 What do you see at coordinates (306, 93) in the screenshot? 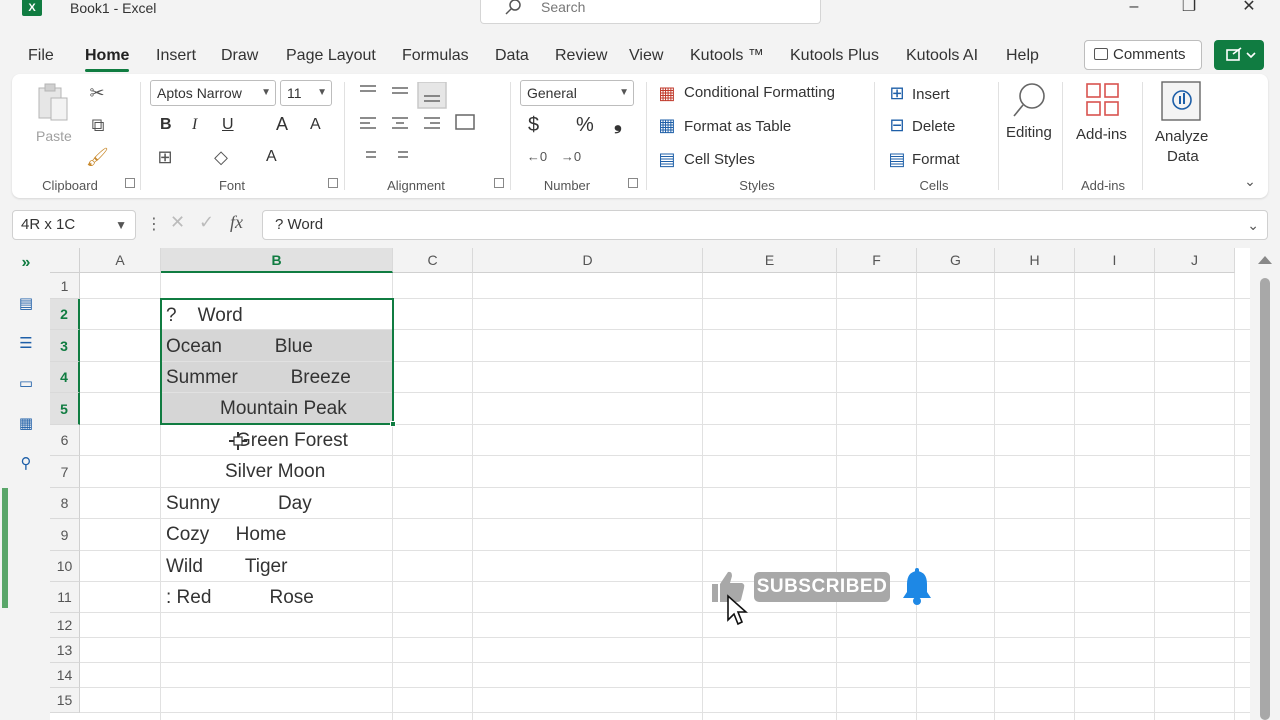
I see `font-size-dropdown: 11 ▼` at bounding box center [306, 93].